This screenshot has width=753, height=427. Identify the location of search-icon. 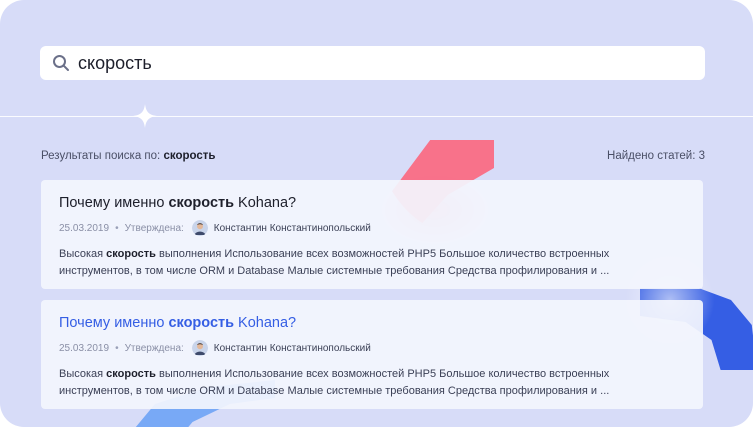
(61, 63).